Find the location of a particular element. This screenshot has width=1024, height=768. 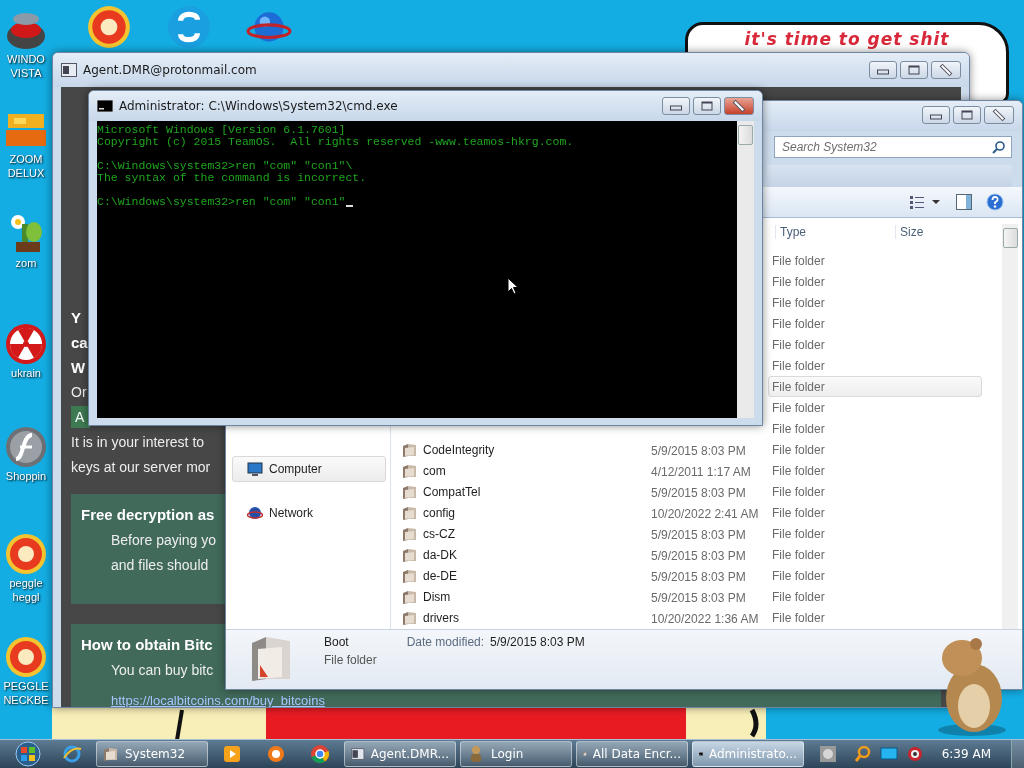

file-row: cs-CZ 5/9/2015 8:03 PM File folder is located at coordinates (686, 533).